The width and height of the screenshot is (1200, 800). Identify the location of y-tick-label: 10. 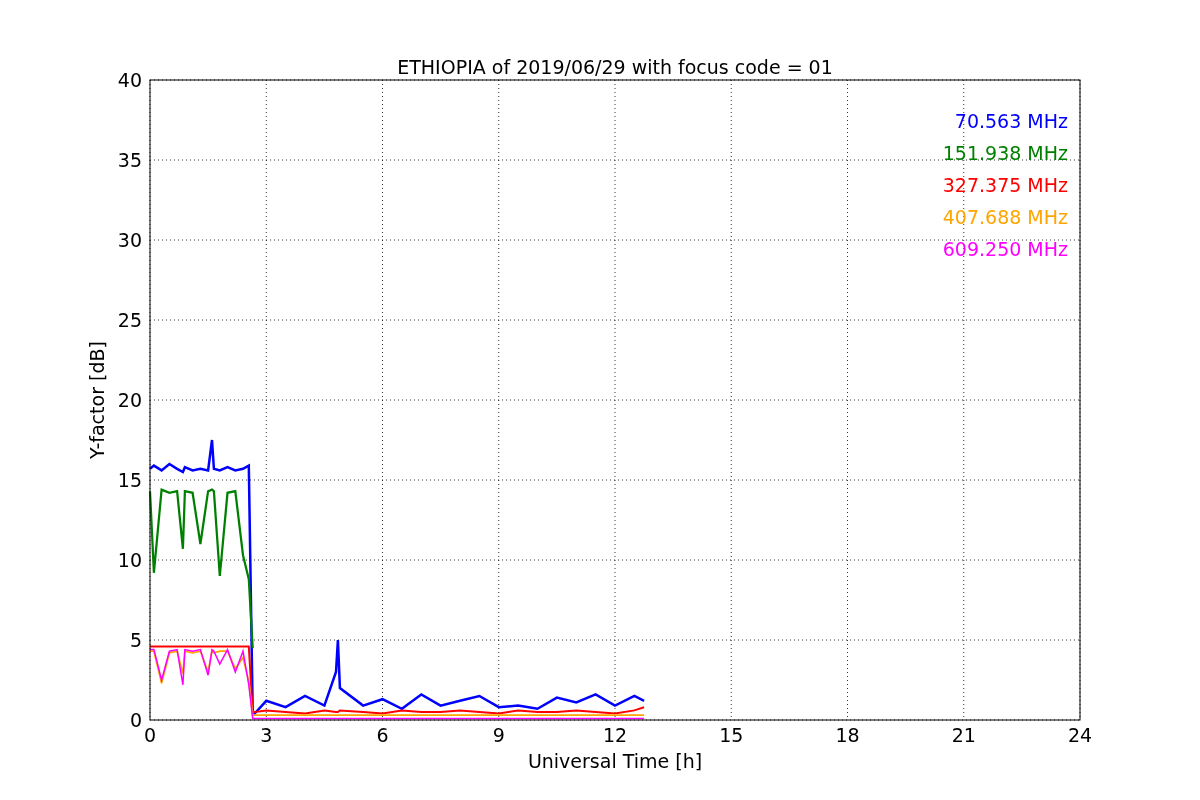
(129, 560).